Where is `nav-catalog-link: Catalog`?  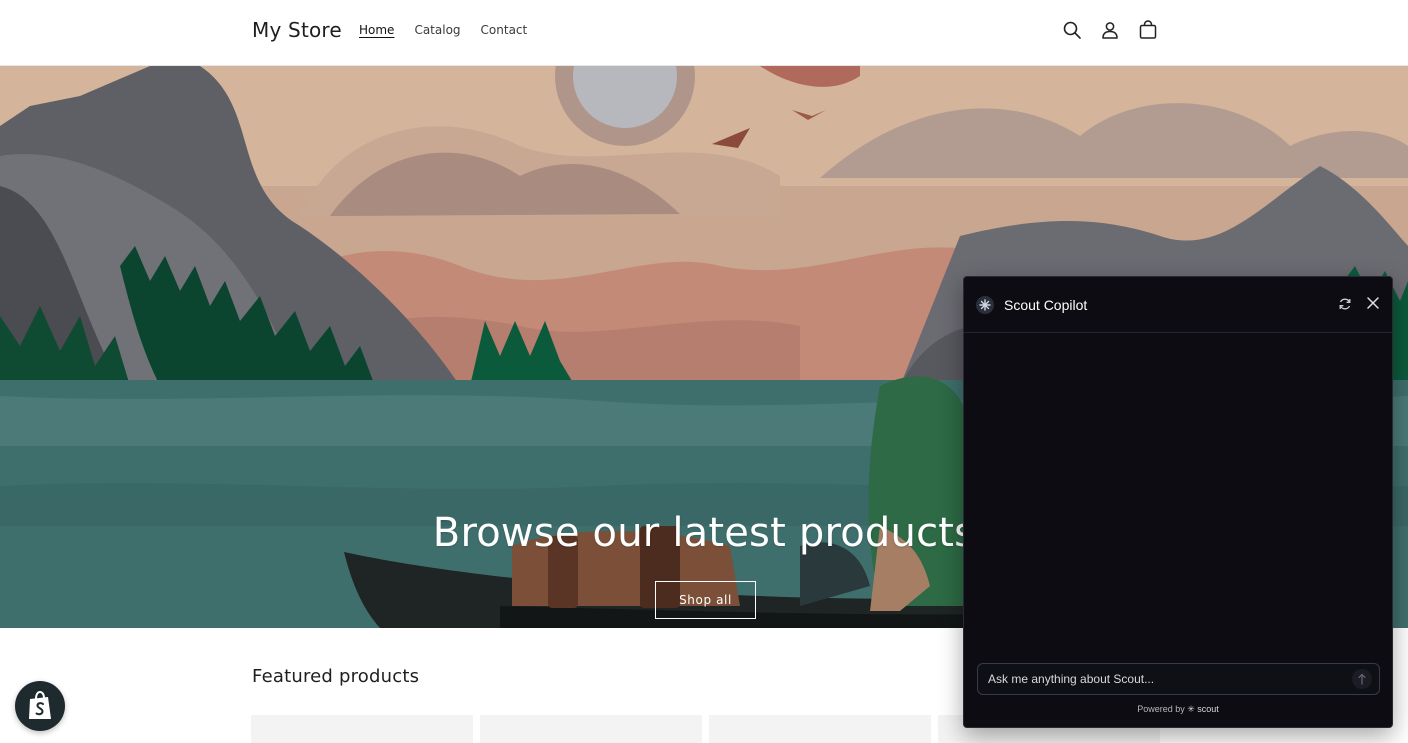 nav-catalog-link: Catalog is located at coordinates (437, 30).